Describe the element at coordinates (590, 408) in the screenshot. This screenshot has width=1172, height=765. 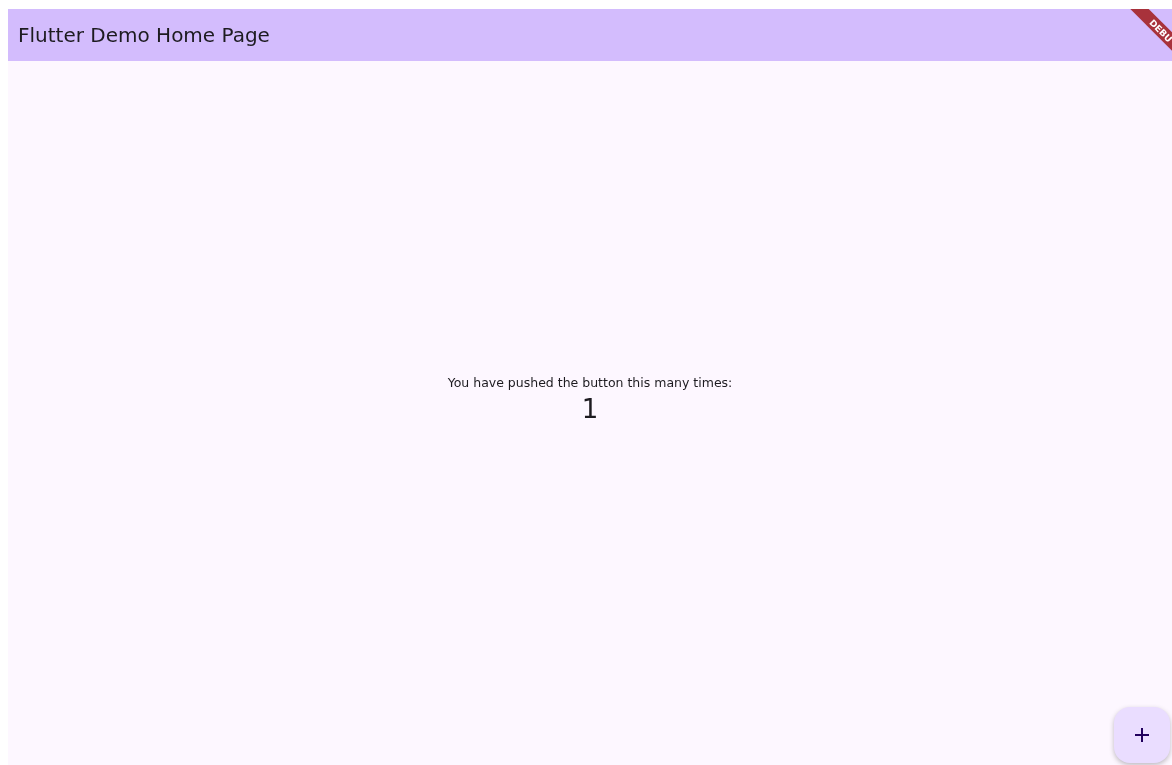
I see `counter-value: 1` at that location.